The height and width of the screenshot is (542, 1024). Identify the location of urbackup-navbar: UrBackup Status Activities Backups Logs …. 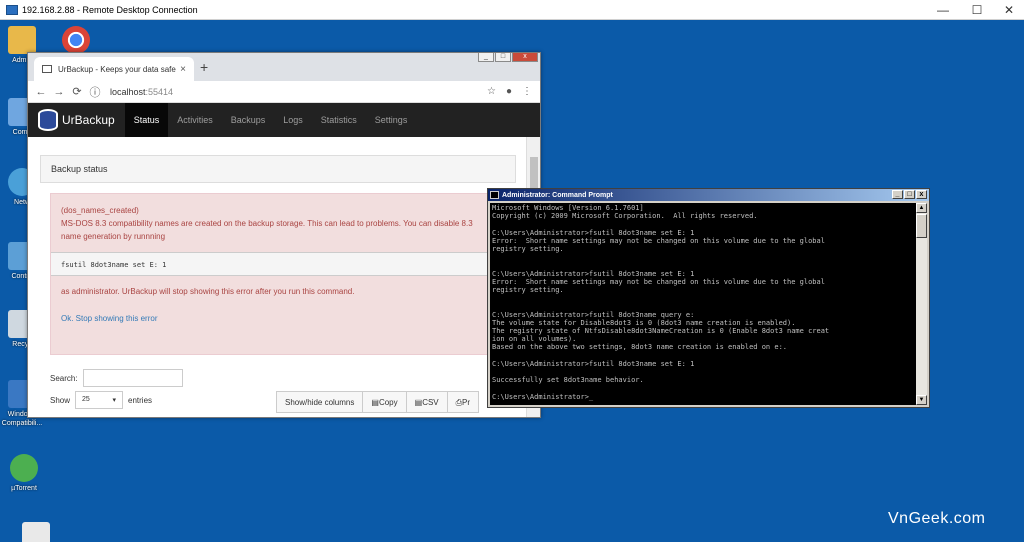
(284, 120).